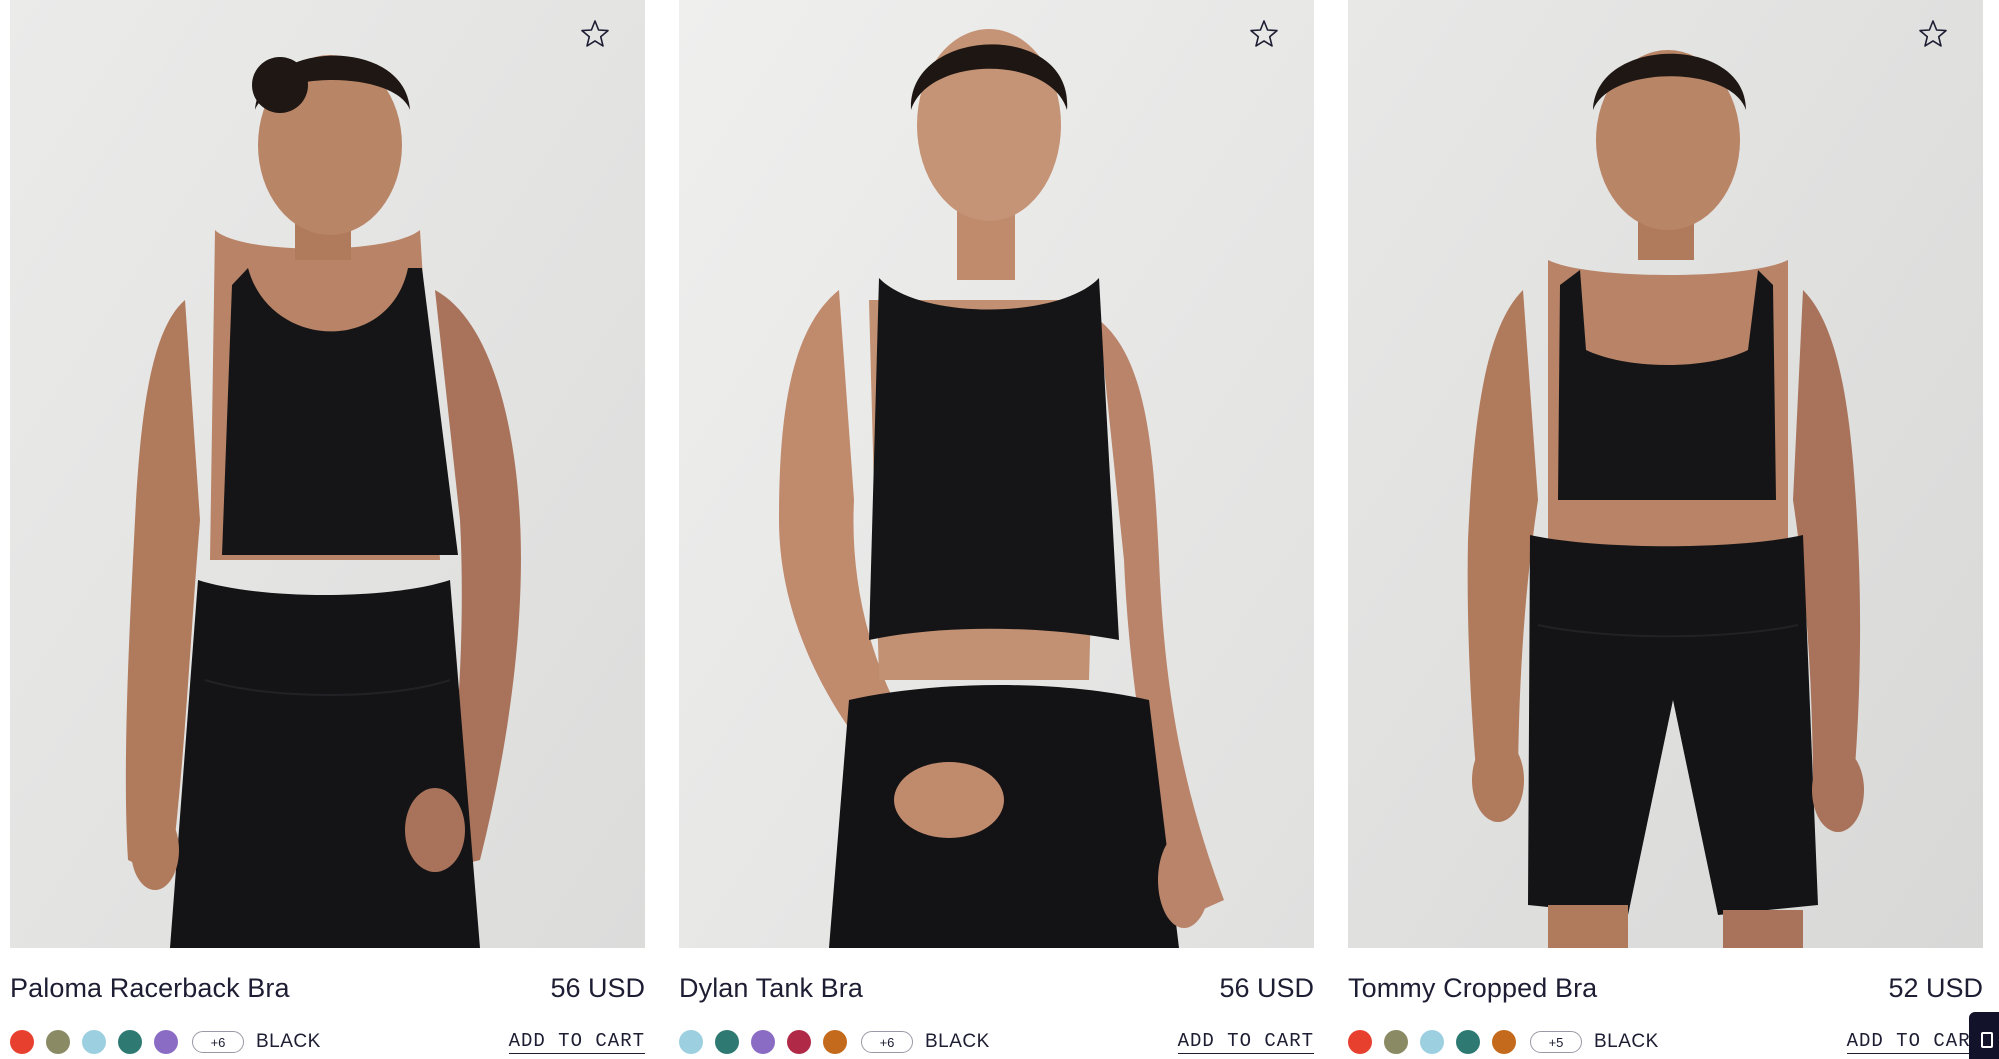 This screenshot has height=1059, width=1999. I want to click on product-info: Dylan Tank Bra 56 USD, so click(996, 988).